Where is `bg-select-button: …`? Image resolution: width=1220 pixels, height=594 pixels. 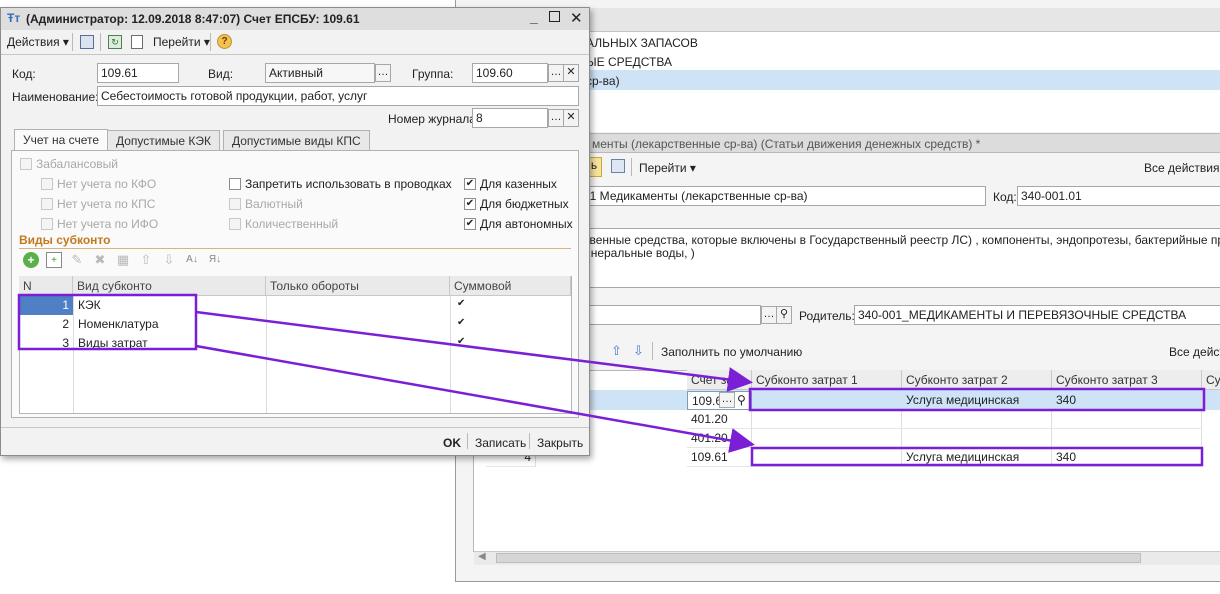 bg-select-button: … is located at coordinates (769, 315).